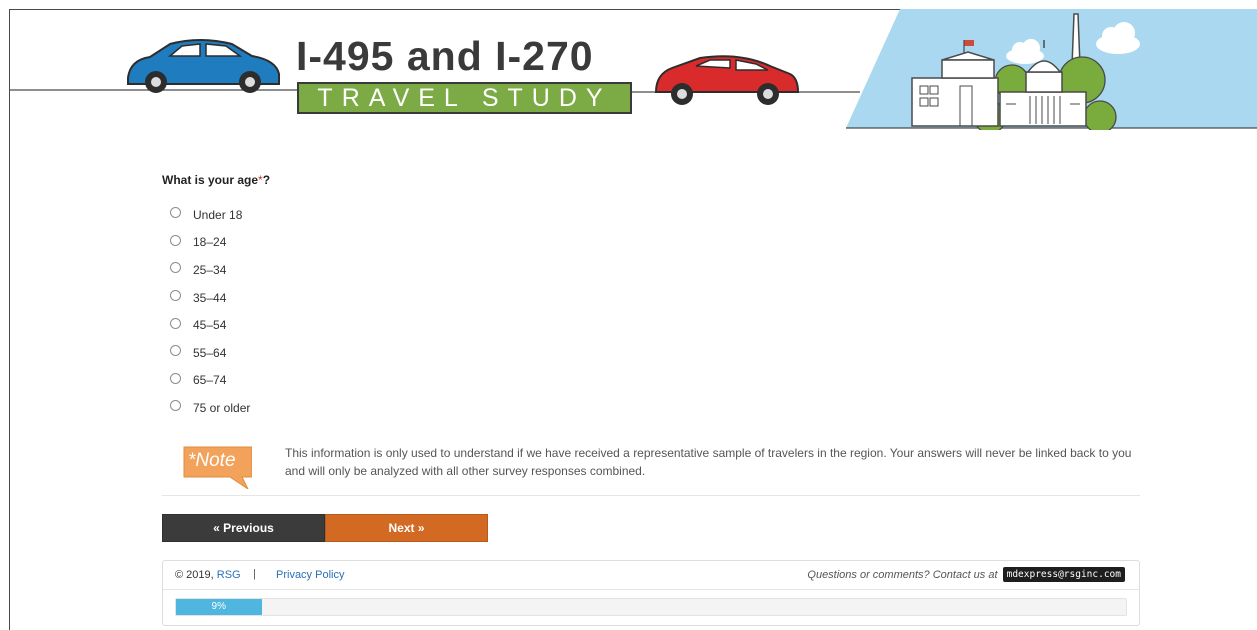 This screenshot has height=630, width=1257. I want to click on option-under-18: Under 18, so click(210, 215).